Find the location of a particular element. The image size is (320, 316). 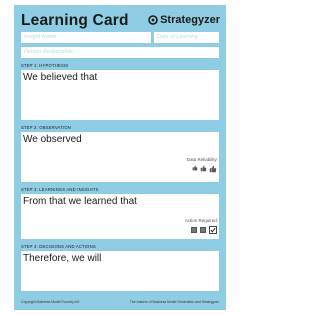

date-field: Date of Learning is located at coordinates (186, 37).